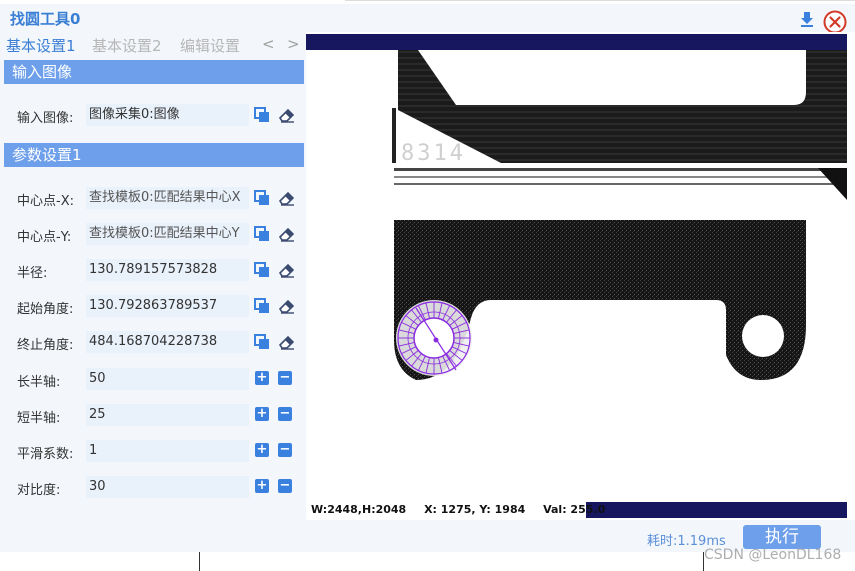  Describe the element at coordinates (45, 201) in the screenshot. I see `center-x-label: 中心点-X:` at that location.